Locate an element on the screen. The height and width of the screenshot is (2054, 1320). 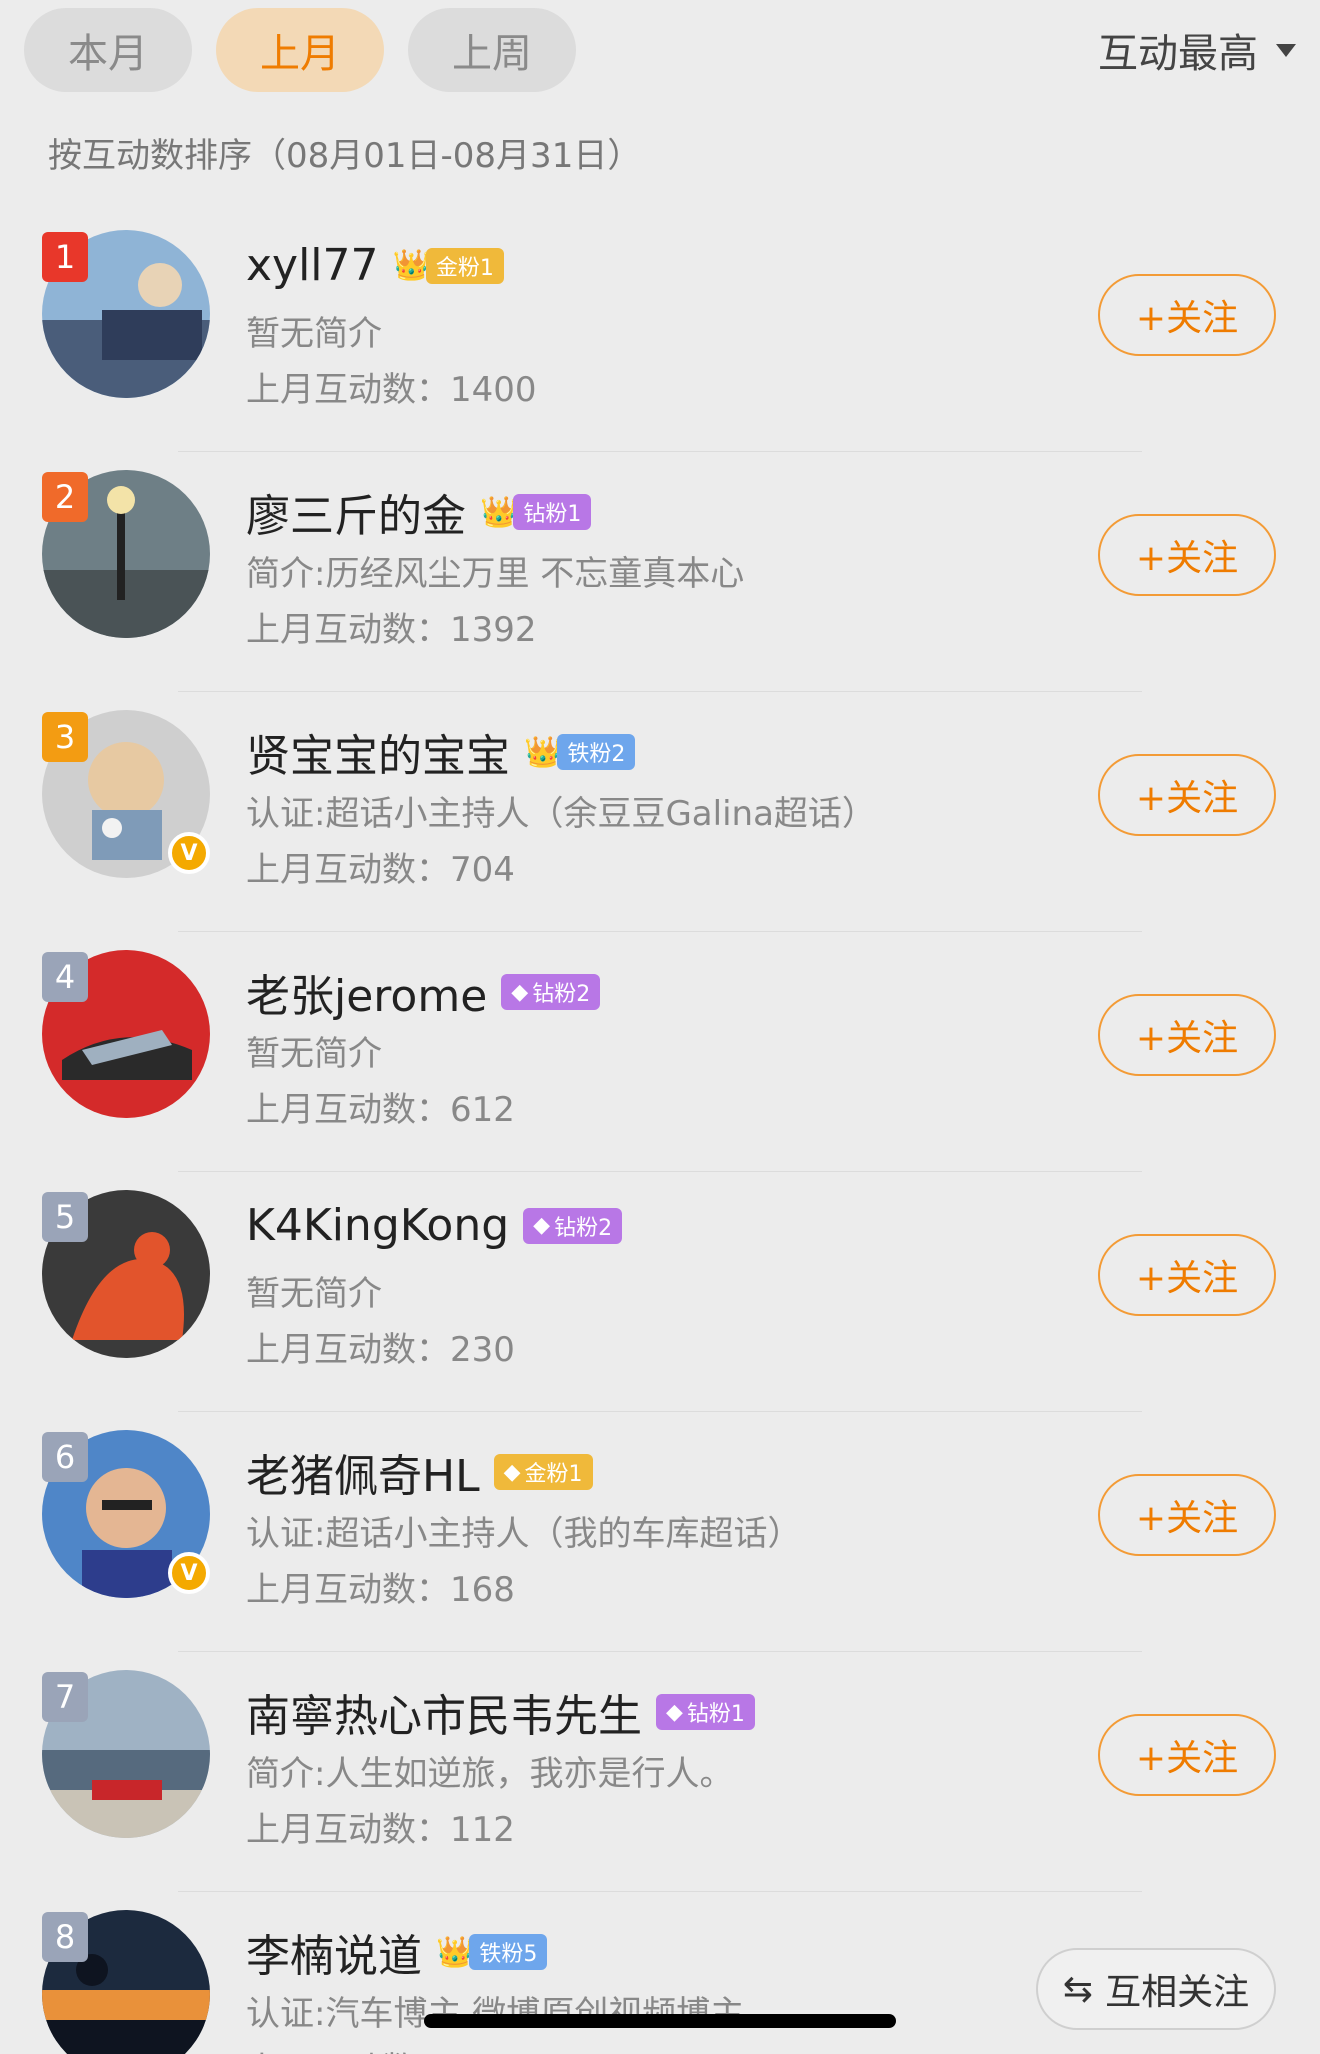
user-bio: 简介:人生如逆旅，我亦是行人。 is located at coordinates (490, 1774).